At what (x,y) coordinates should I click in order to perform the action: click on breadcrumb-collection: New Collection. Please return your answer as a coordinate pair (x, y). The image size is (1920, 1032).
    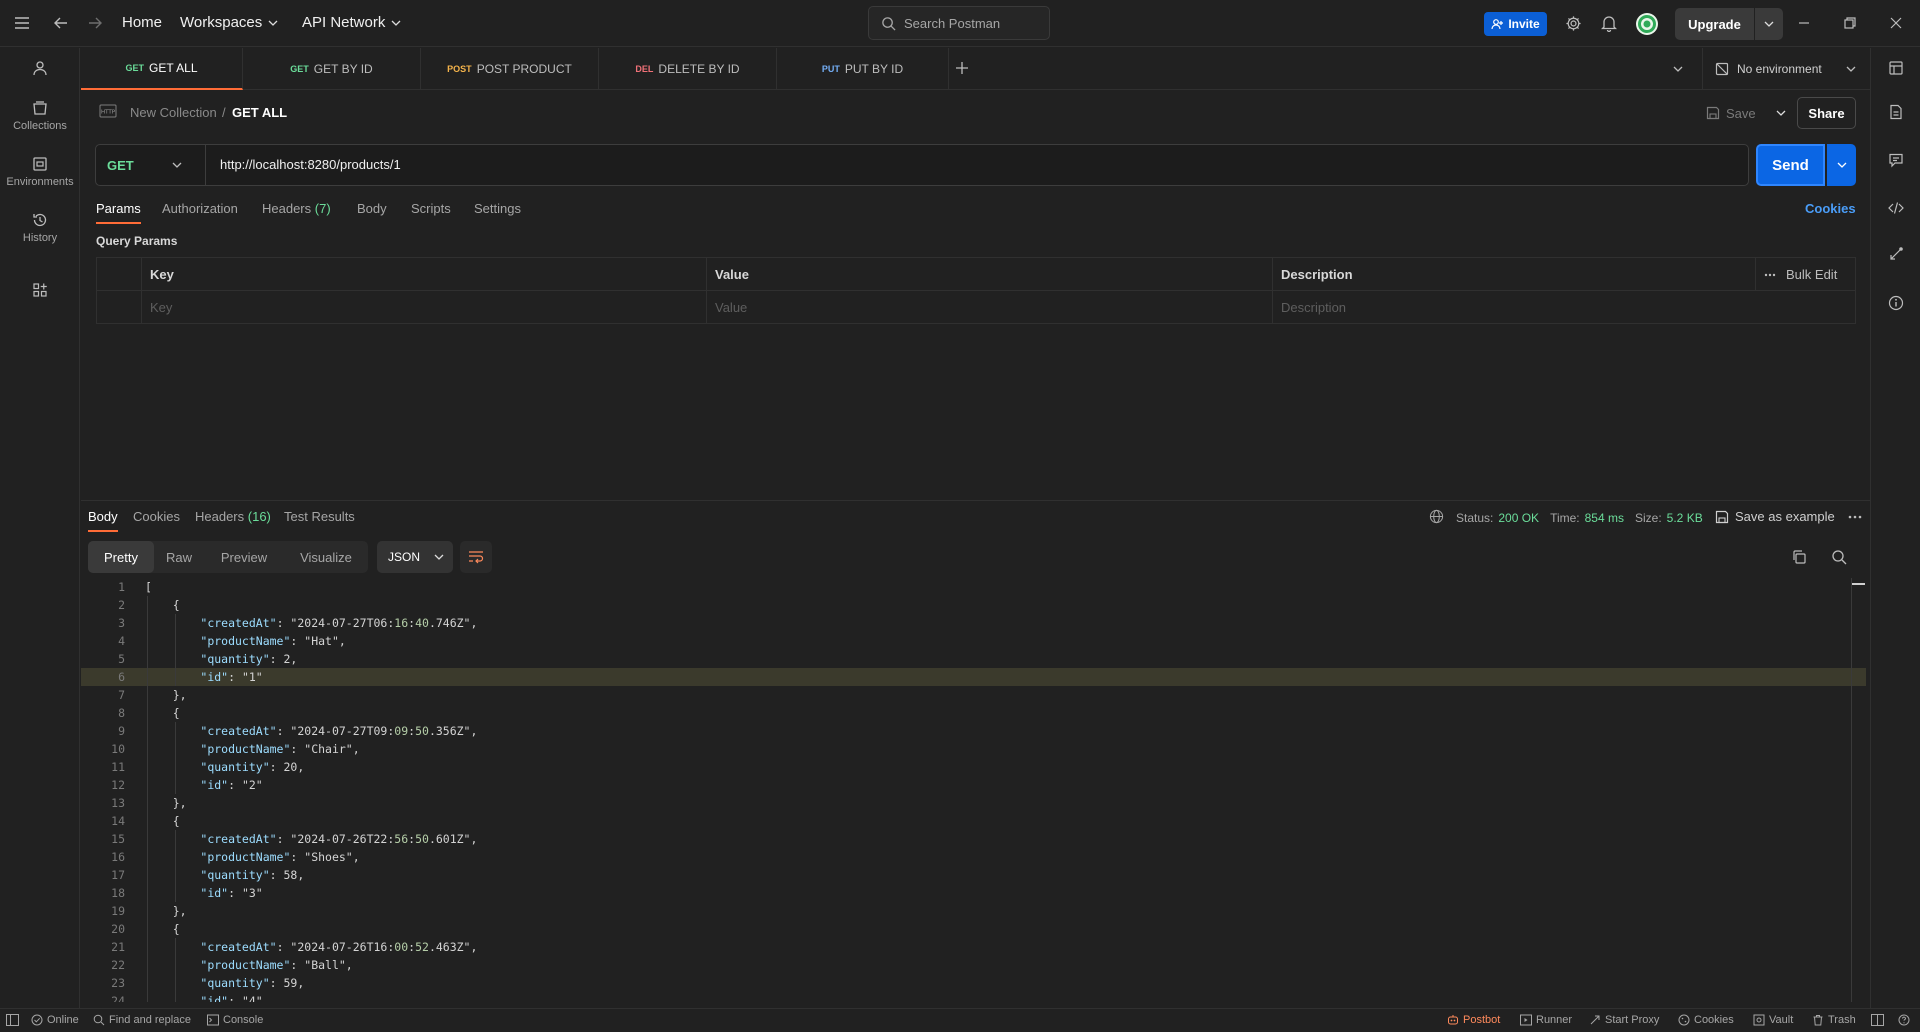
    Looking at the image, I should click on (173, 112).